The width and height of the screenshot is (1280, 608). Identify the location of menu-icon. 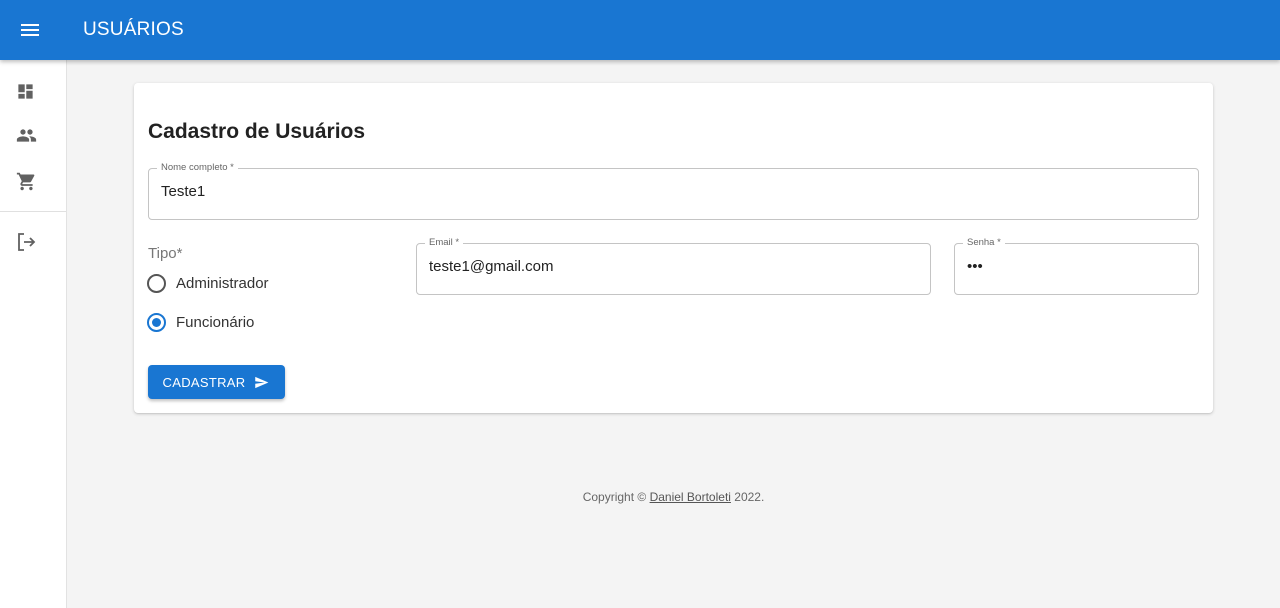
(30, 30).